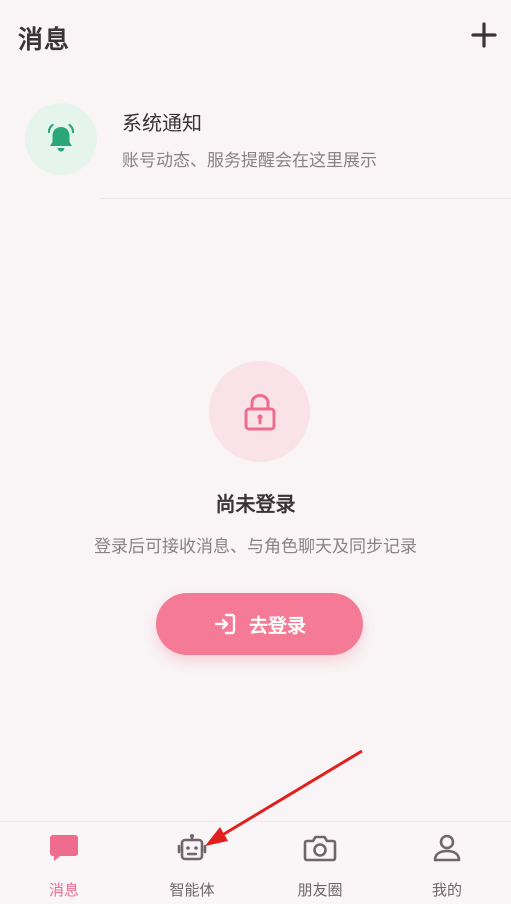  Describe the element at coordinates (44, 39) in the screenshot. I see `page-title: 消息` at that location.